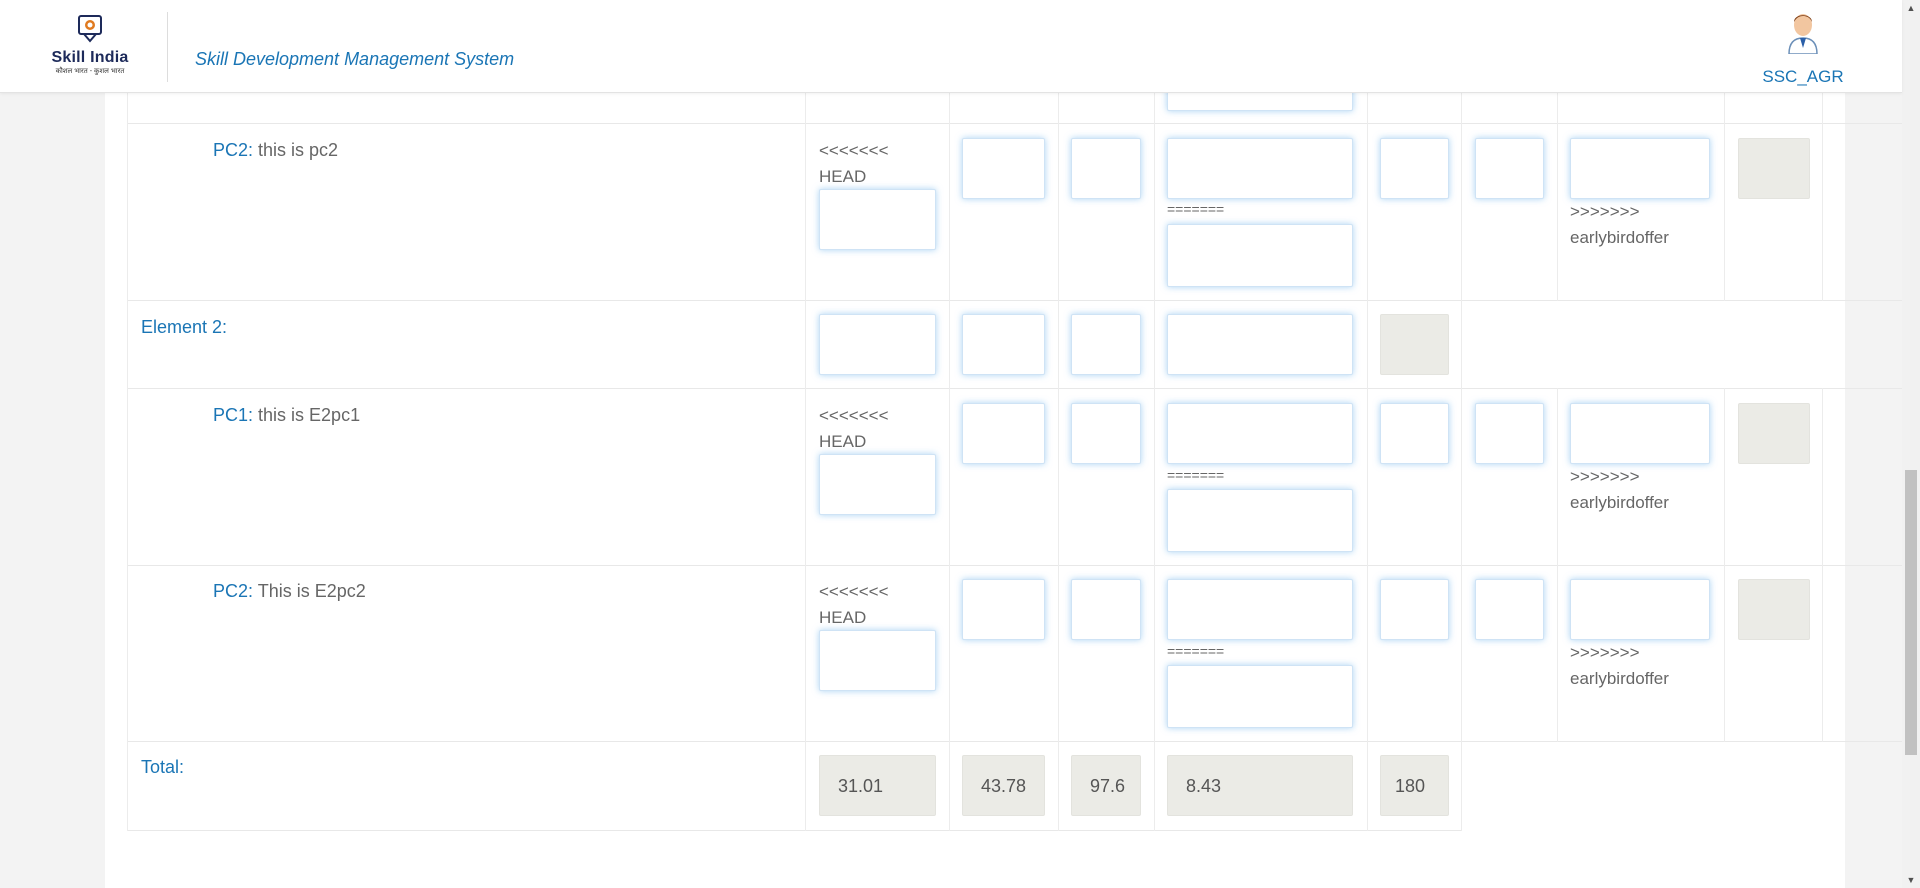 The image size is (1920, 888). I want to click on user-avatar-icon, so click(1803, 31).